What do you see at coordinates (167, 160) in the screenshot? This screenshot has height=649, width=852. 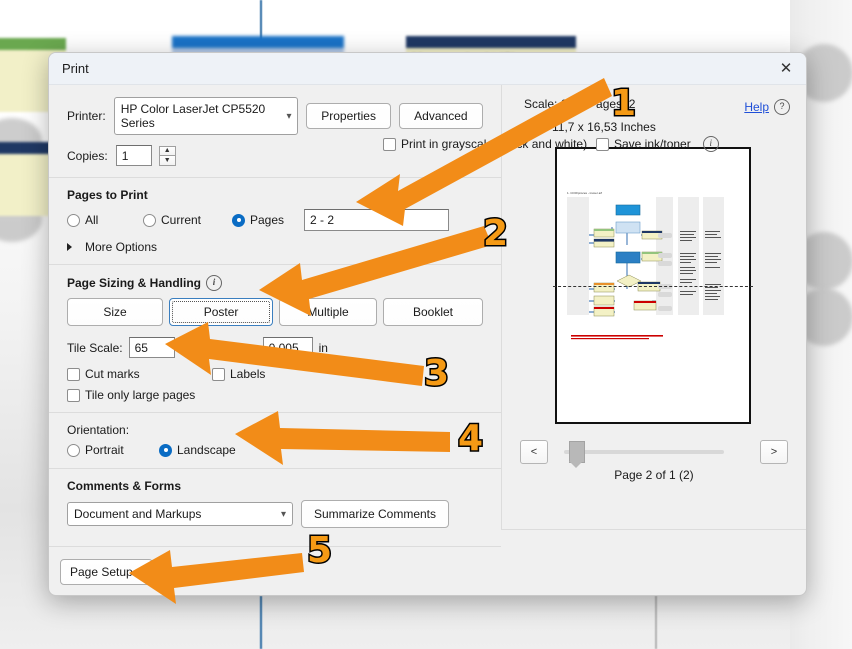 I see `chevron-down-icon: ▼` at bounding box center [167, 160].